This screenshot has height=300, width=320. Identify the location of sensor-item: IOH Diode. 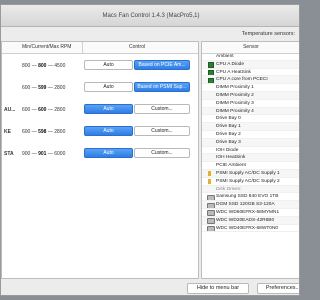
(250, 151).